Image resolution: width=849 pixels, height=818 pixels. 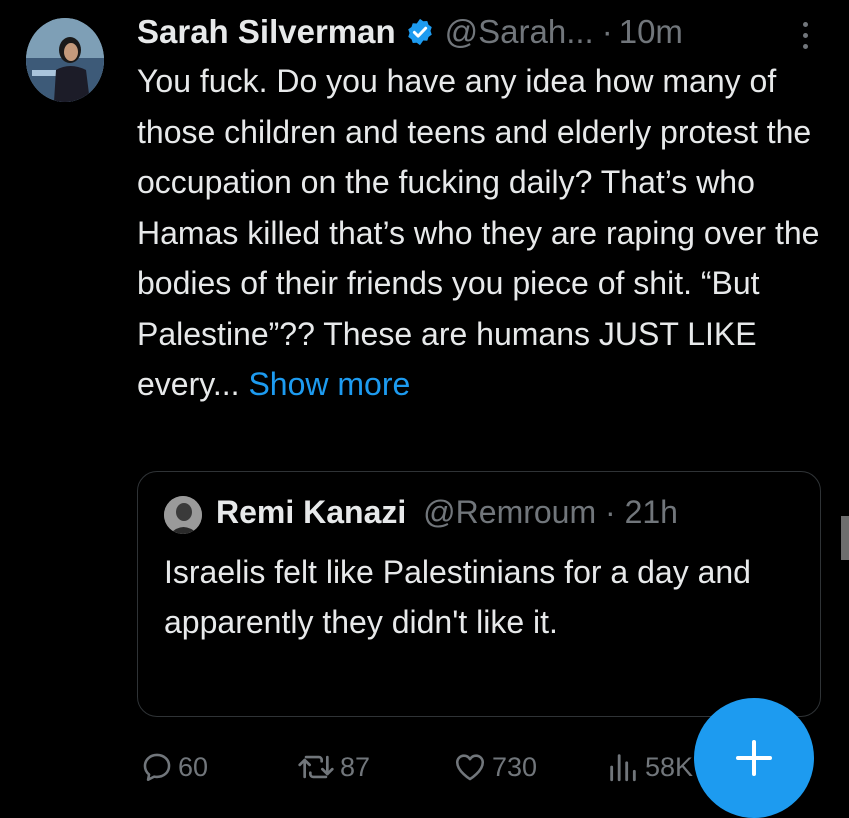 I want to click on quoted-avatar-image, so click(x=183, y=515).